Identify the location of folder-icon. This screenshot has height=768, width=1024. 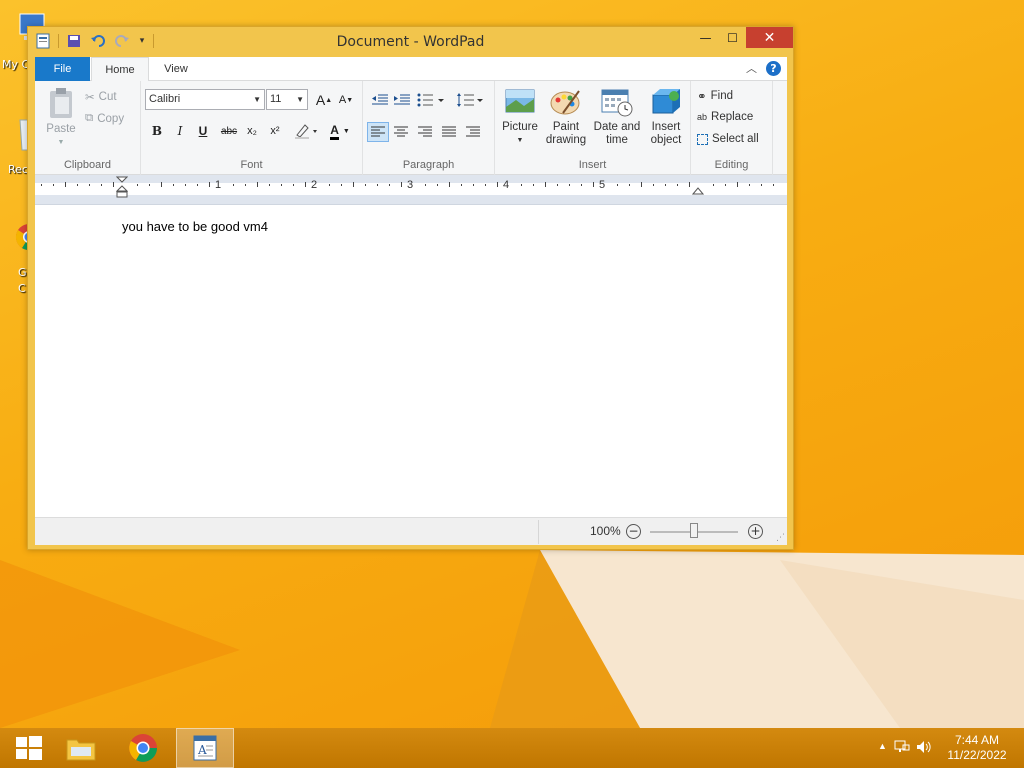
(81, 750).